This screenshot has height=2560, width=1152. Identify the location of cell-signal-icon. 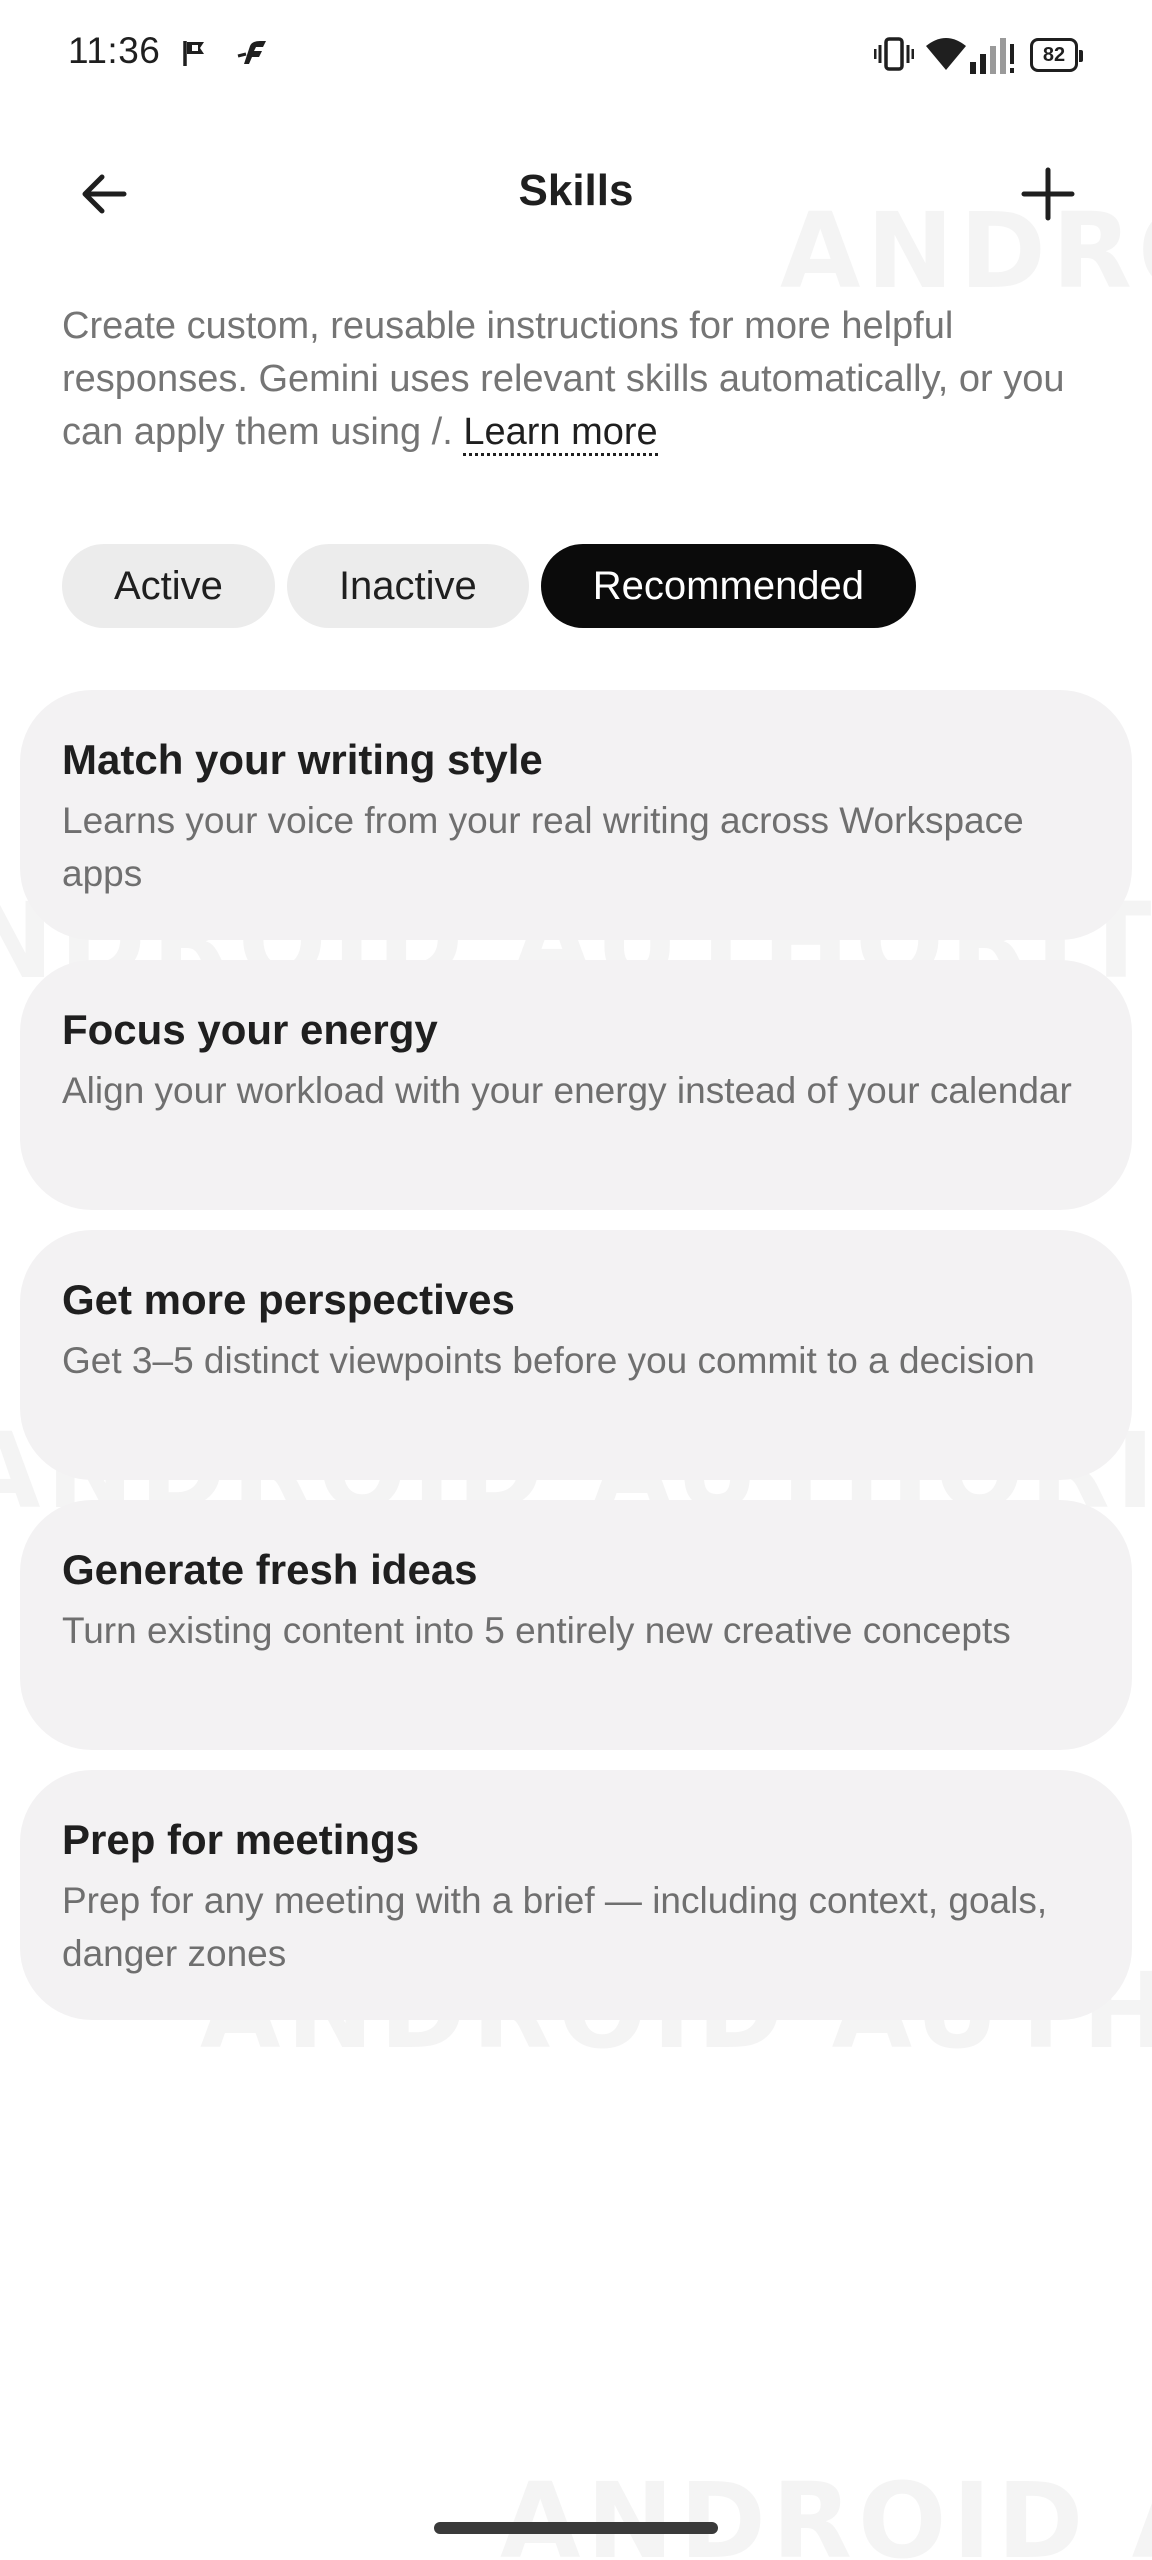
(992, 57).